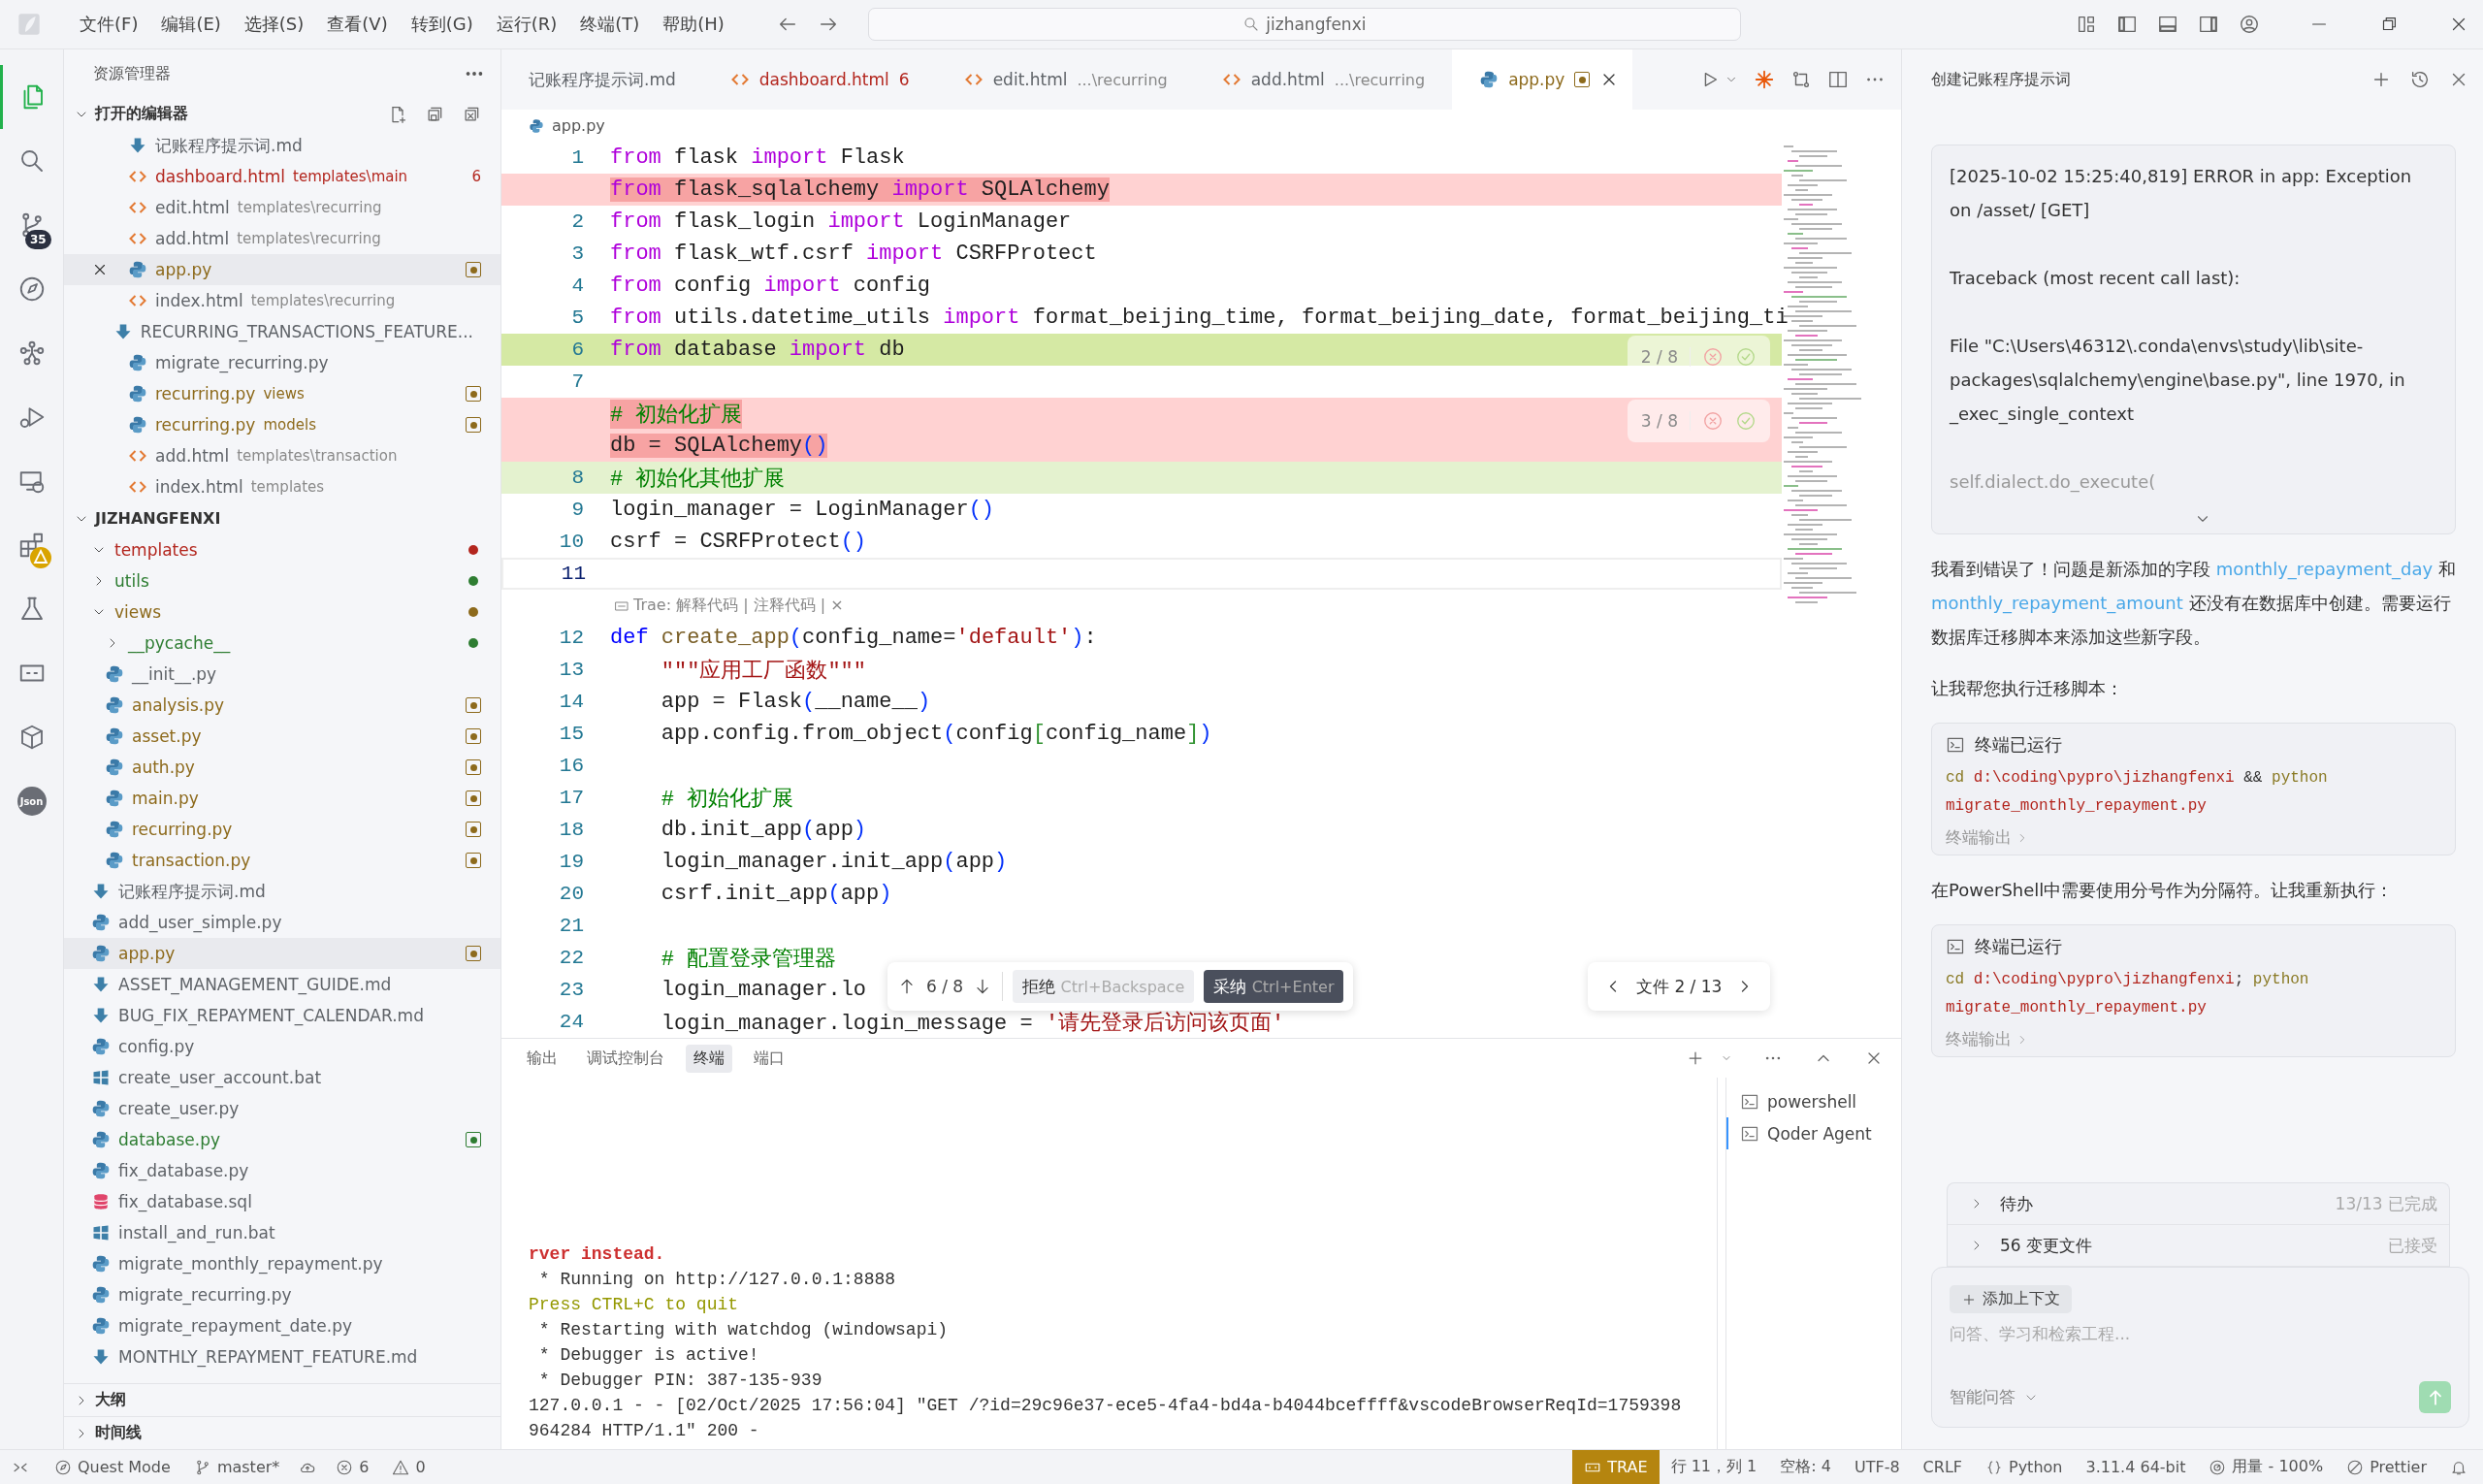 This screenshot has width=2483, height=1484. I want to click on file-item: fix_database.sql, so click(282, 1201).